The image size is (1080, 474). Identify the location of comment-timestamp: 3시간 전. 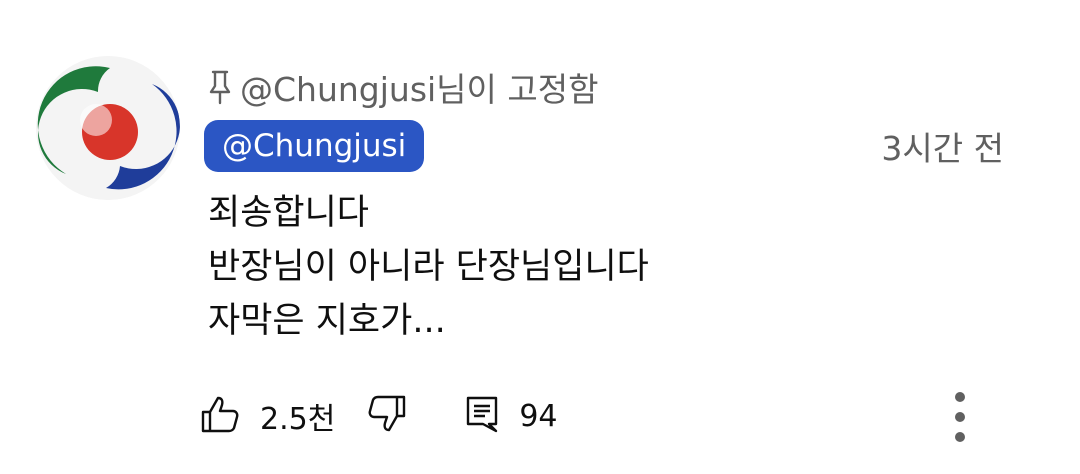
(942, 149).